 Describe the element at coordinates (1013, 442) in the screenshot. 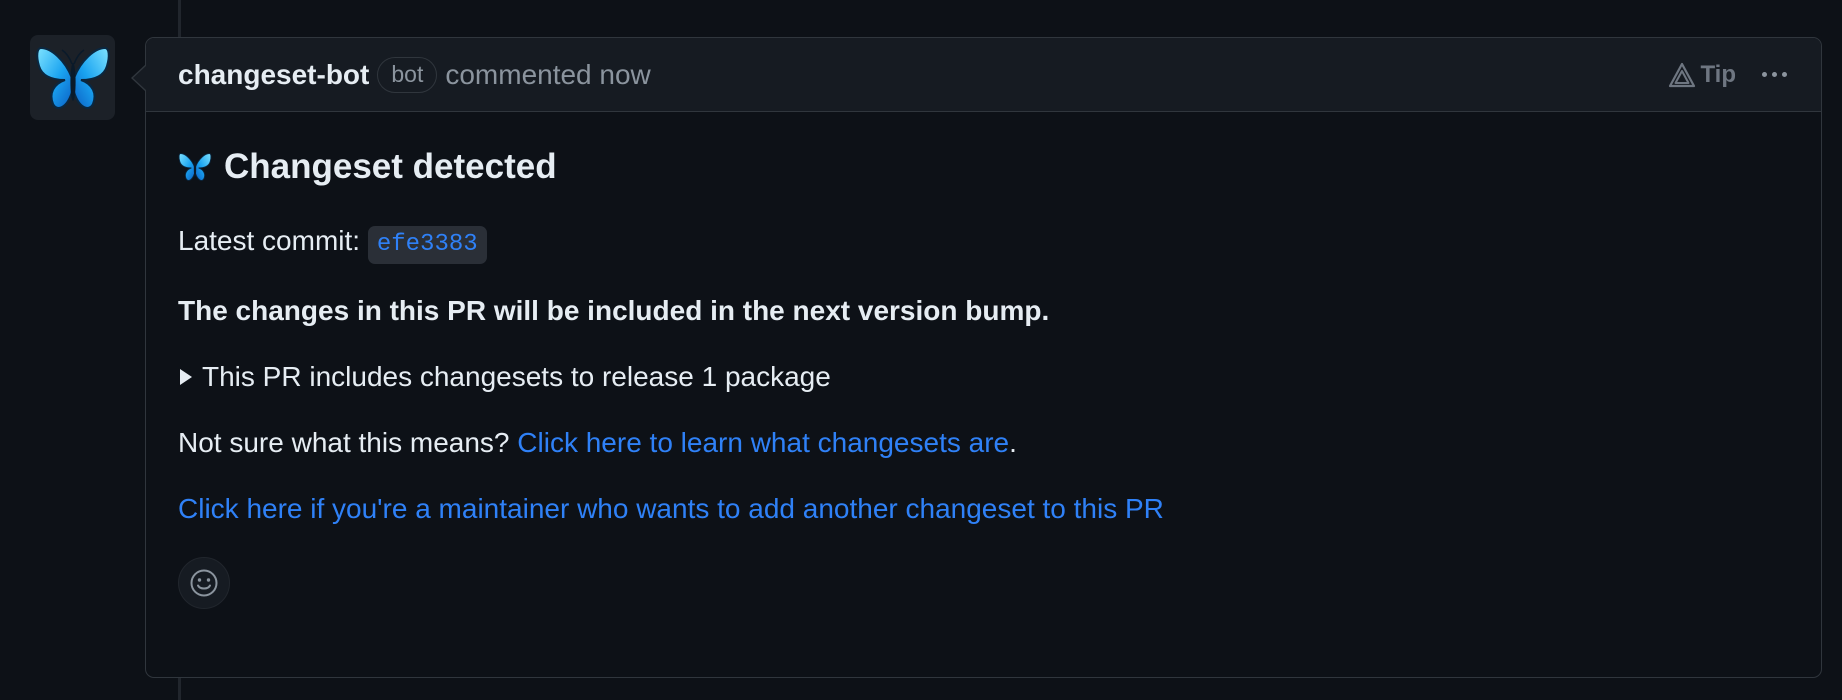

I see `learn-link-period: .` at that location.